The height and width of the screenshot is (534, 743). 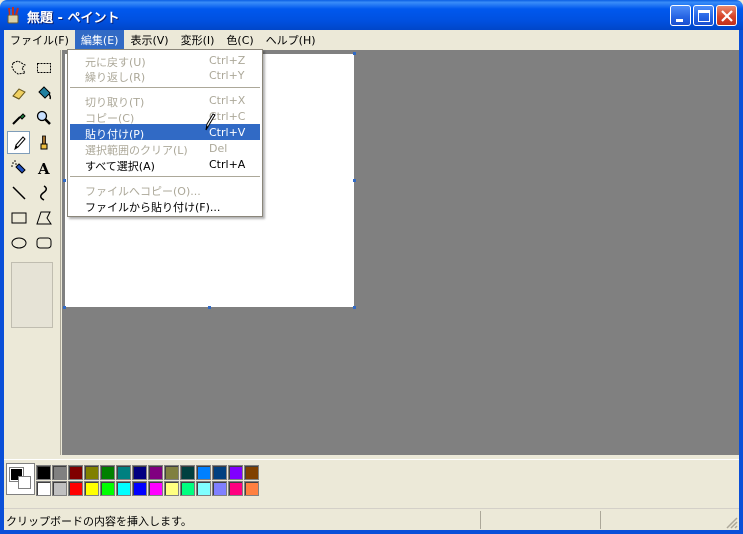 What do you see at coordinates (43, 217) in the screenshot?
I see `polygon-icon` at bounding box center [43, 217].